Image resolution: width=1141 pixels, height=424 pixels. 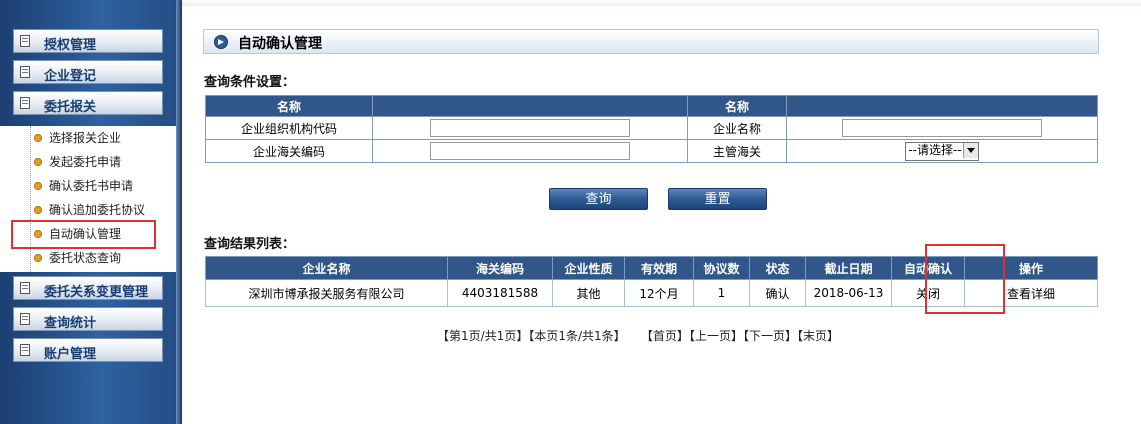 I want to click on submenu-item-confirm-additional: 确认追加委托协议, so click(x=89, y=210).